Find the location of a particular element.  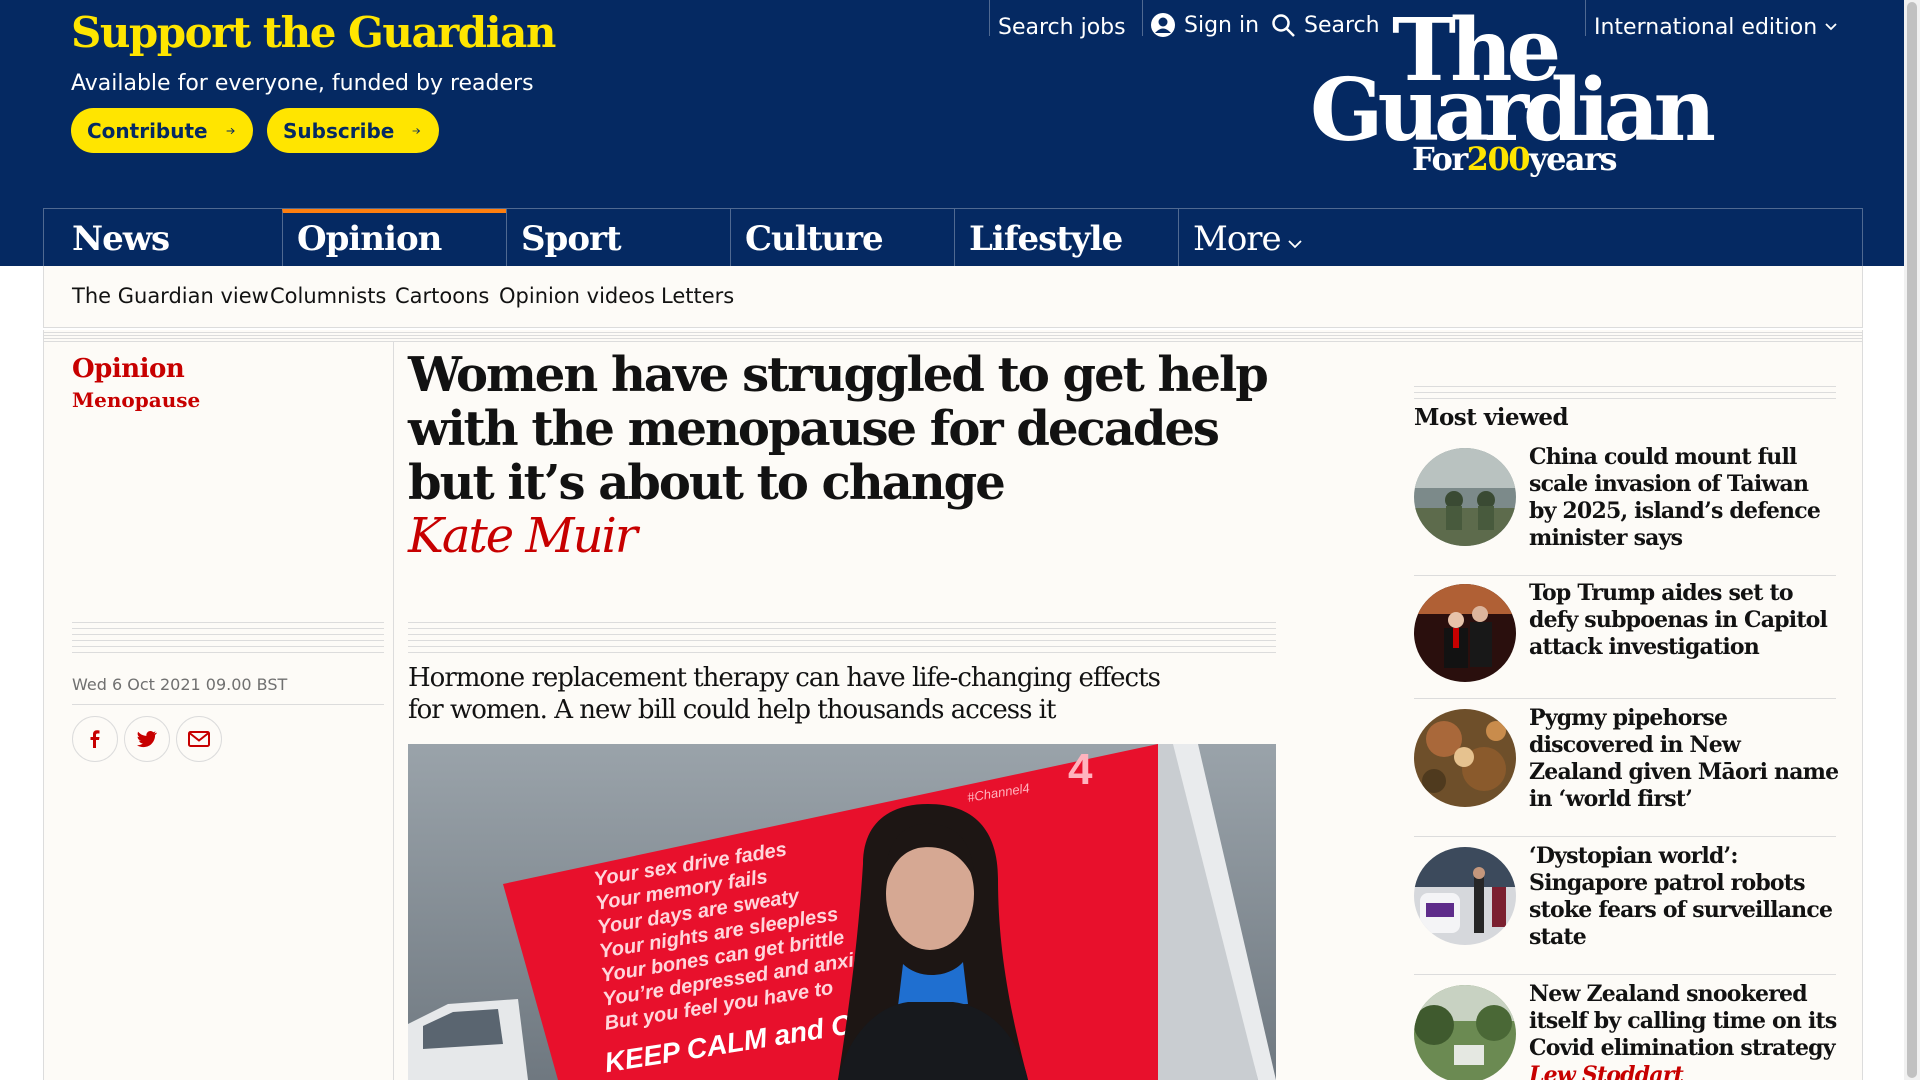

subnav-cartoons: Cartoons is located at coordinates (442, 296).